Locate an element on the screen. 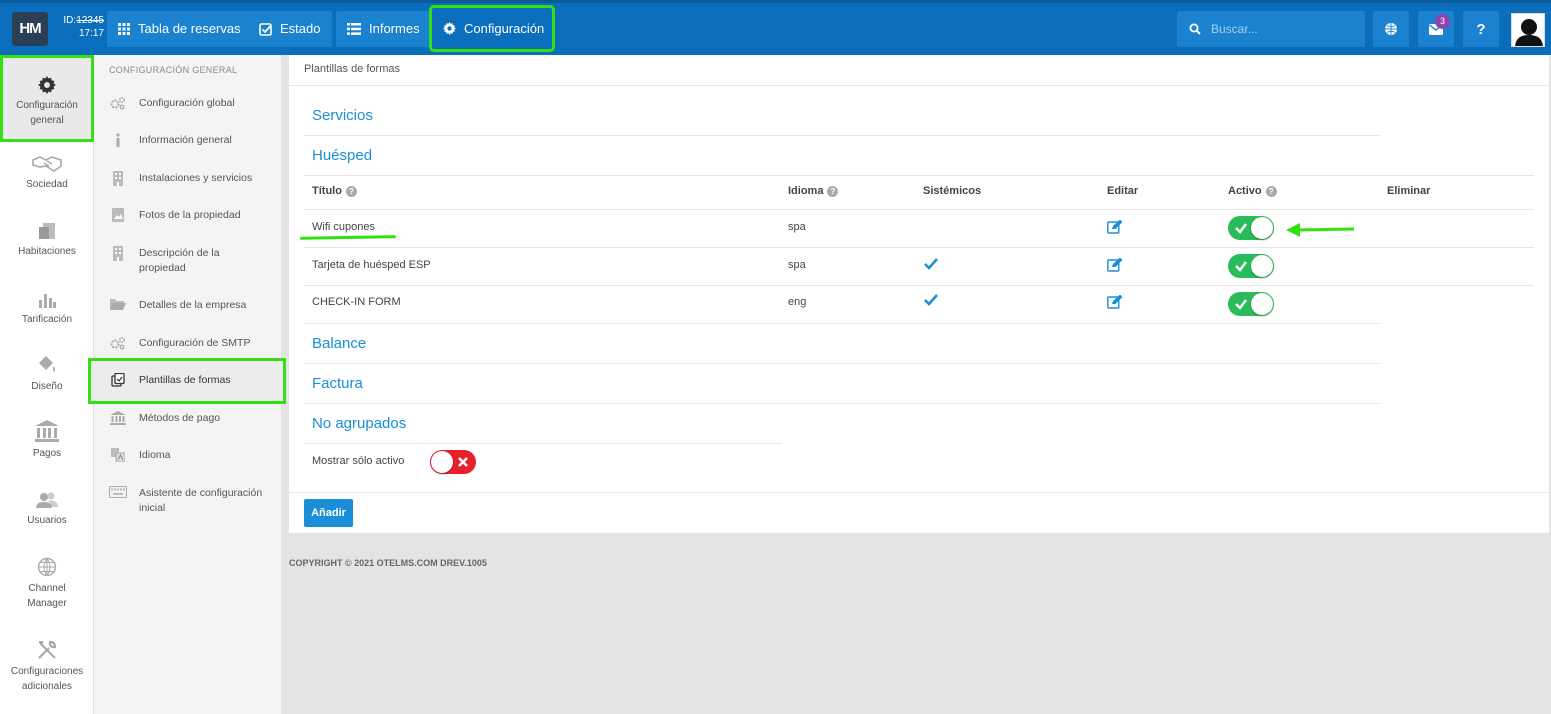 The image size is (1551, 714). close-icon is located at coordinates (463, 462).